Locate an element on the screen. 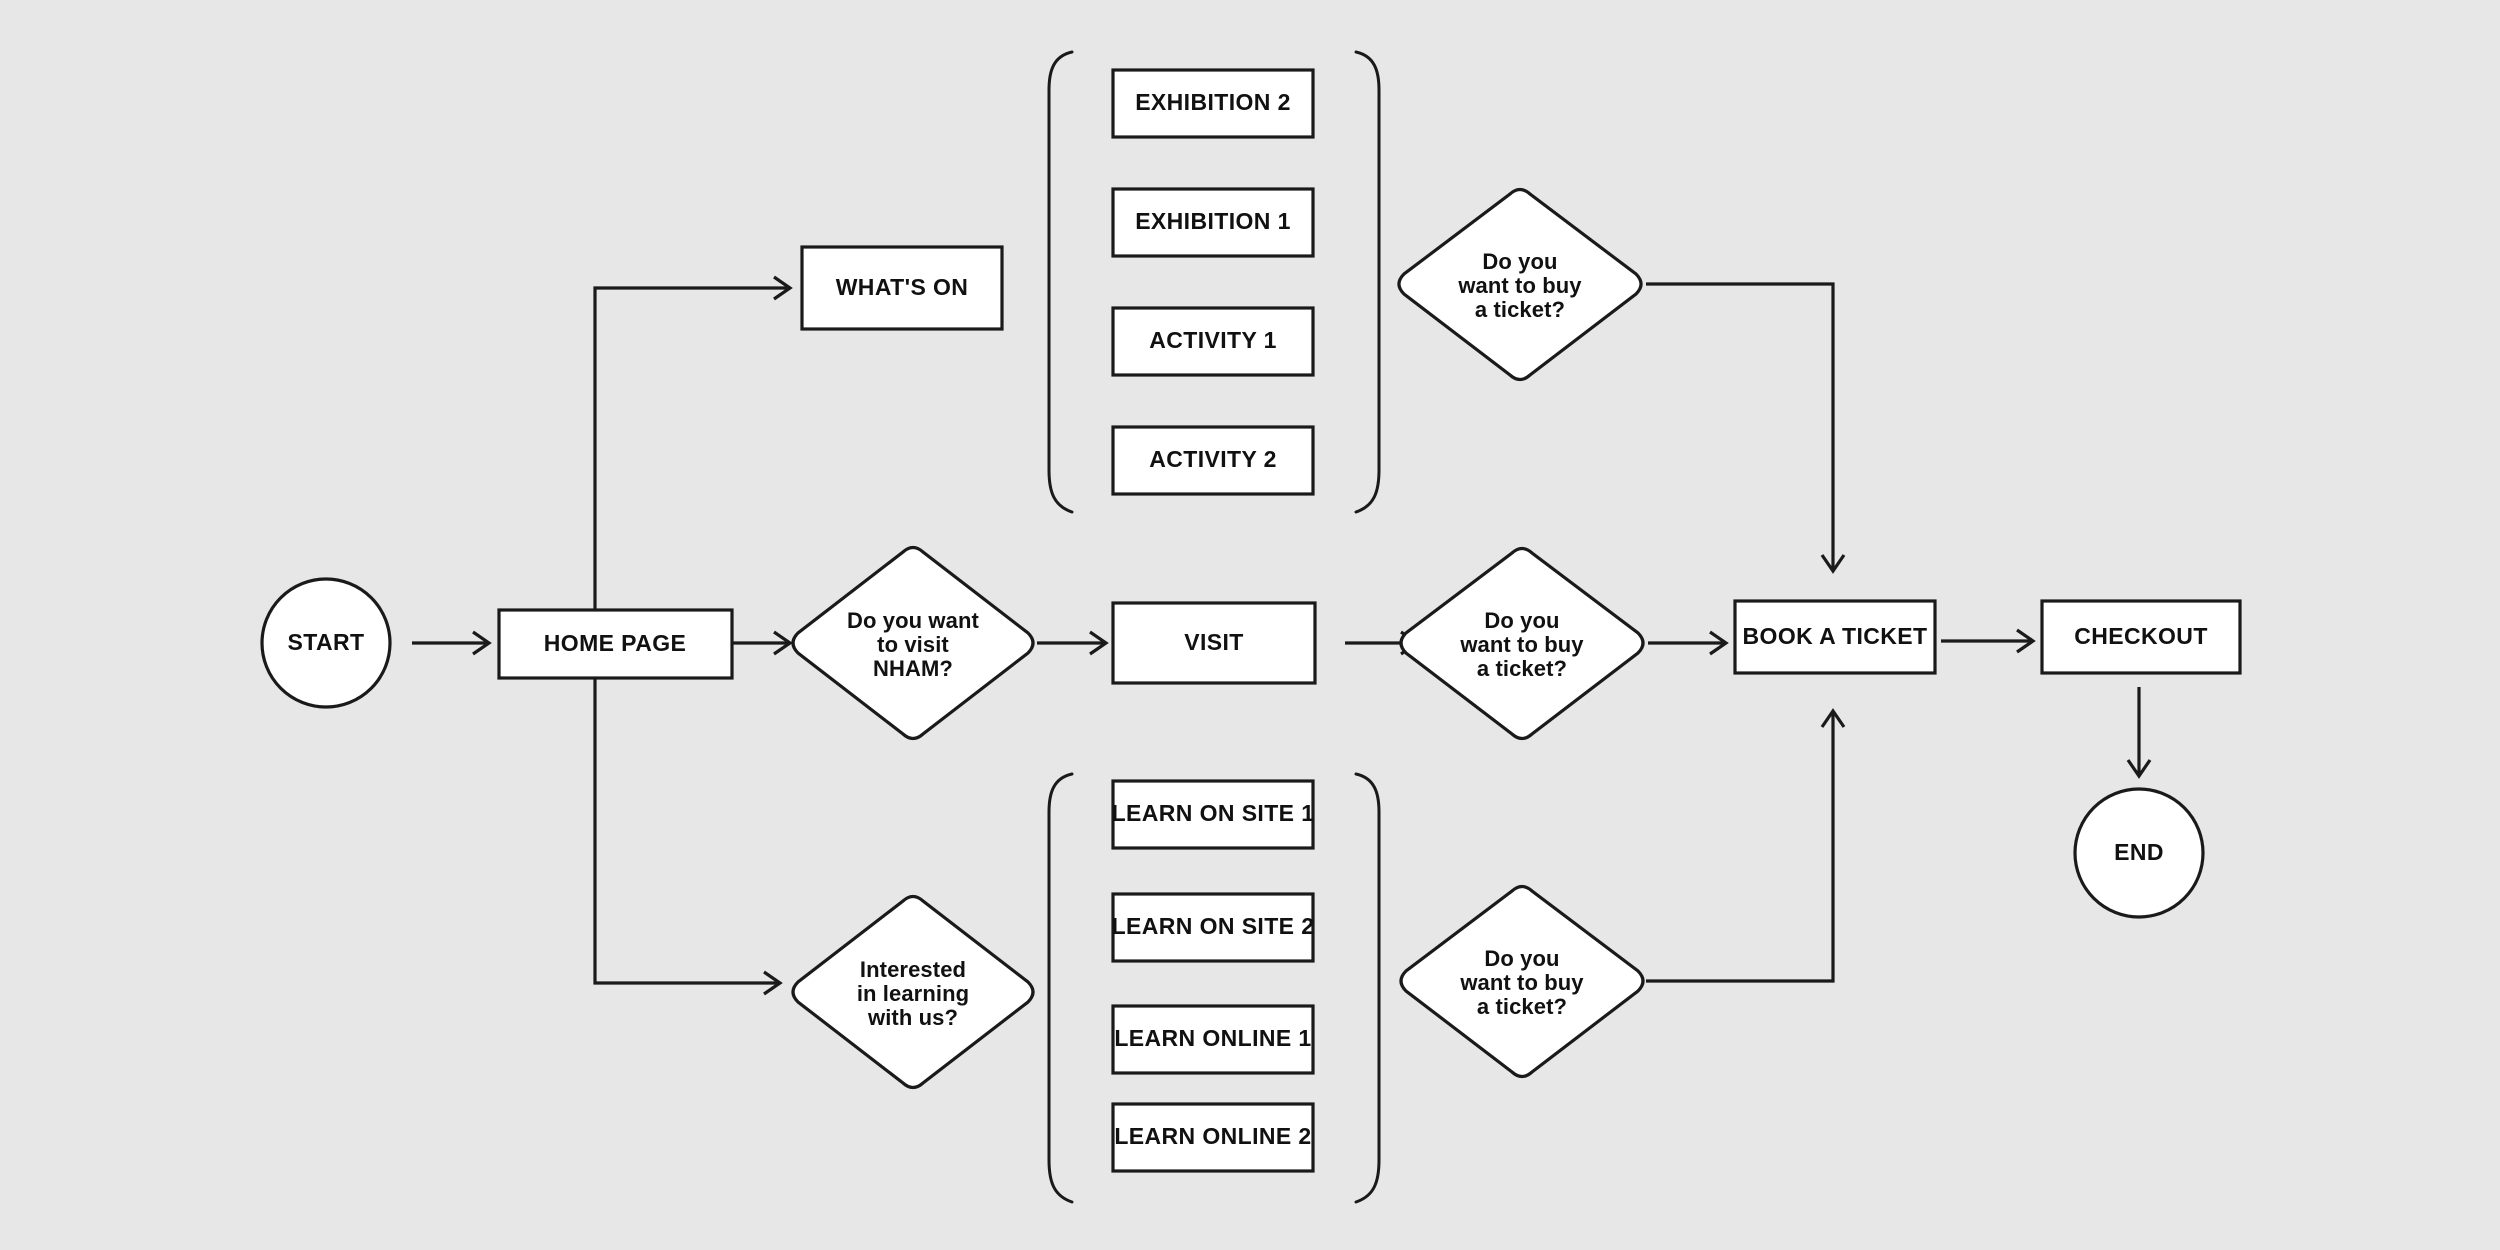 The height and width of the screenshot is (1250, 2500). group-item-exhibition-1: EXHIBITION 1 is located at coordinates (1213, 222).